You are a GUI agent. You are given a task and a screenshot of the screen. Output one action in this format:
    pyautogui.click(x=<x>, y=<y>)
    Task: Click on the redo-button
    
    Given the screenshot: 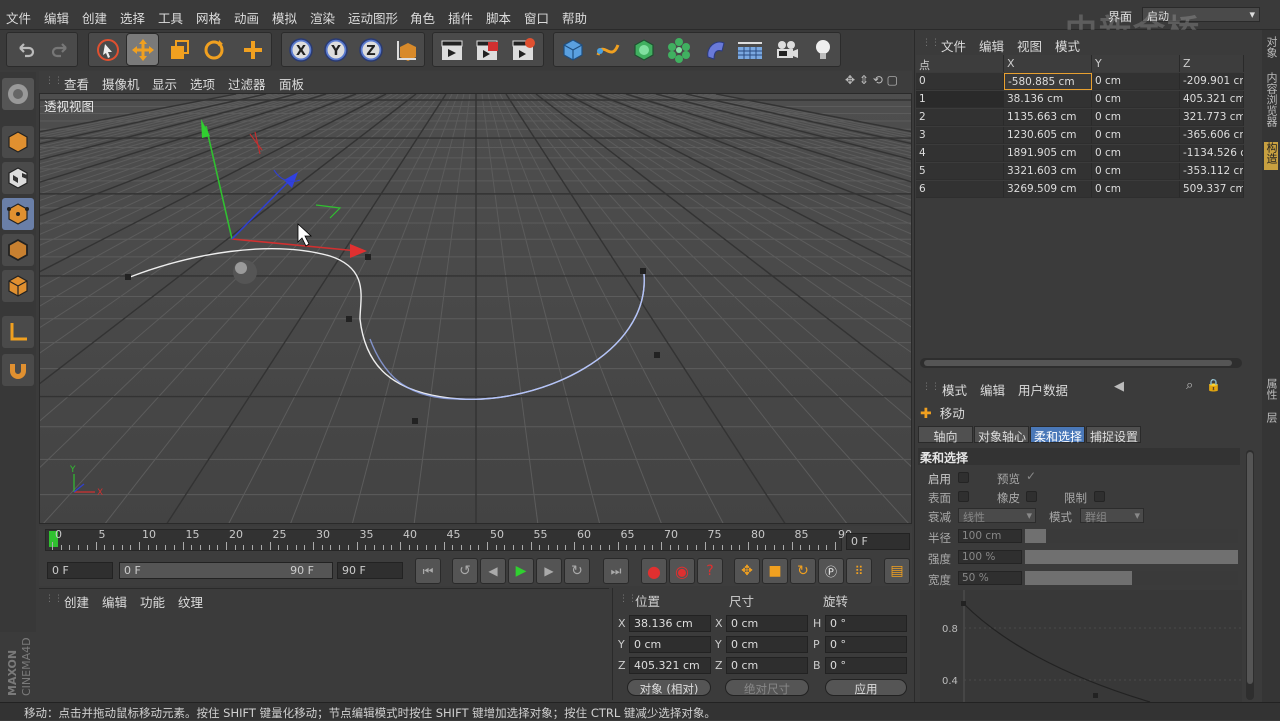 What is the action you would take?
    pyautogui.click(x=59, y=49)
    